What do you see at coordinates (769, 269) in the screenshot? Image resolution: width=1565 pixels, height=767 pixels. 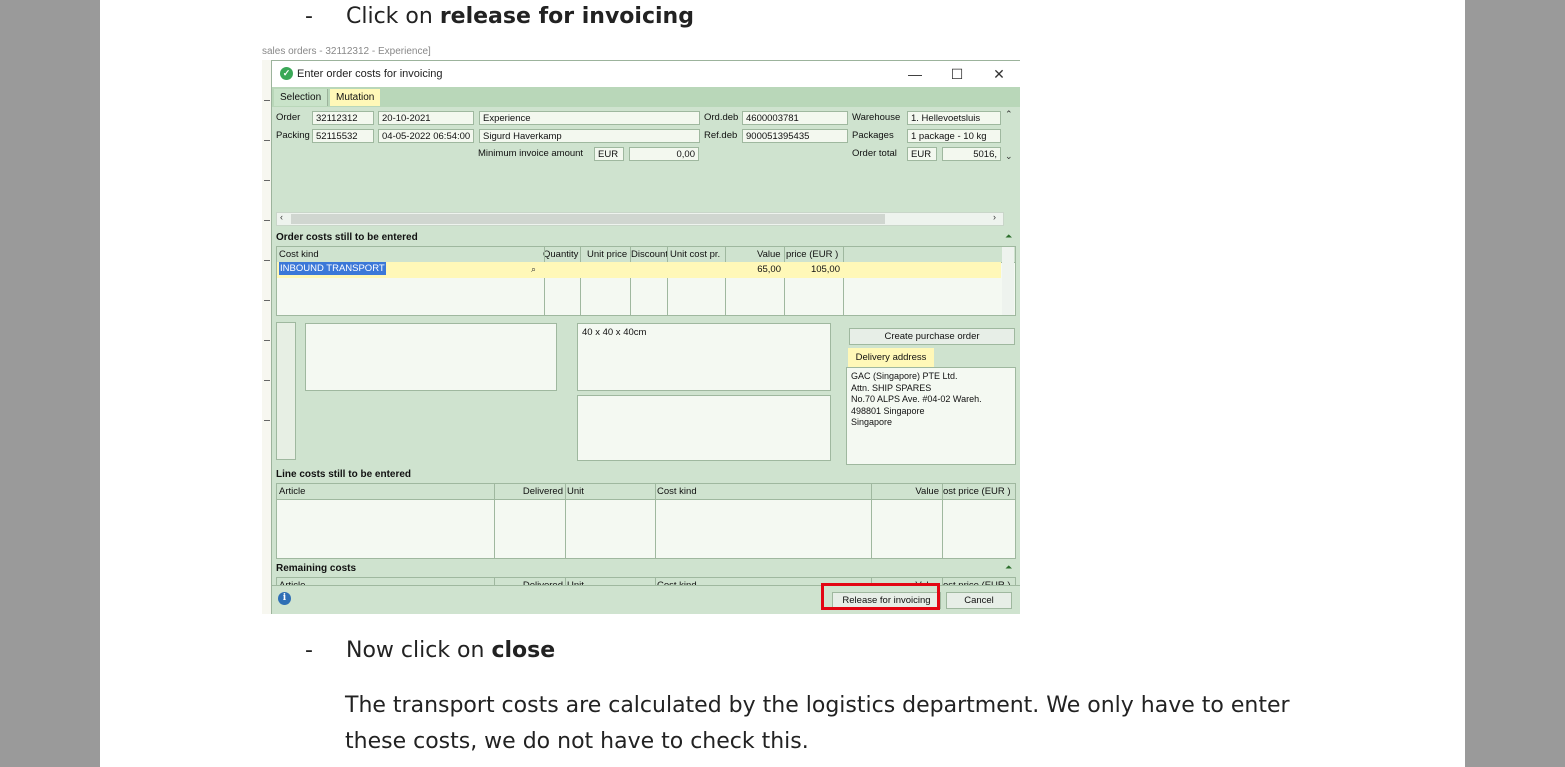 I see `row-value: 65,00` at bounding box center [769, 269].